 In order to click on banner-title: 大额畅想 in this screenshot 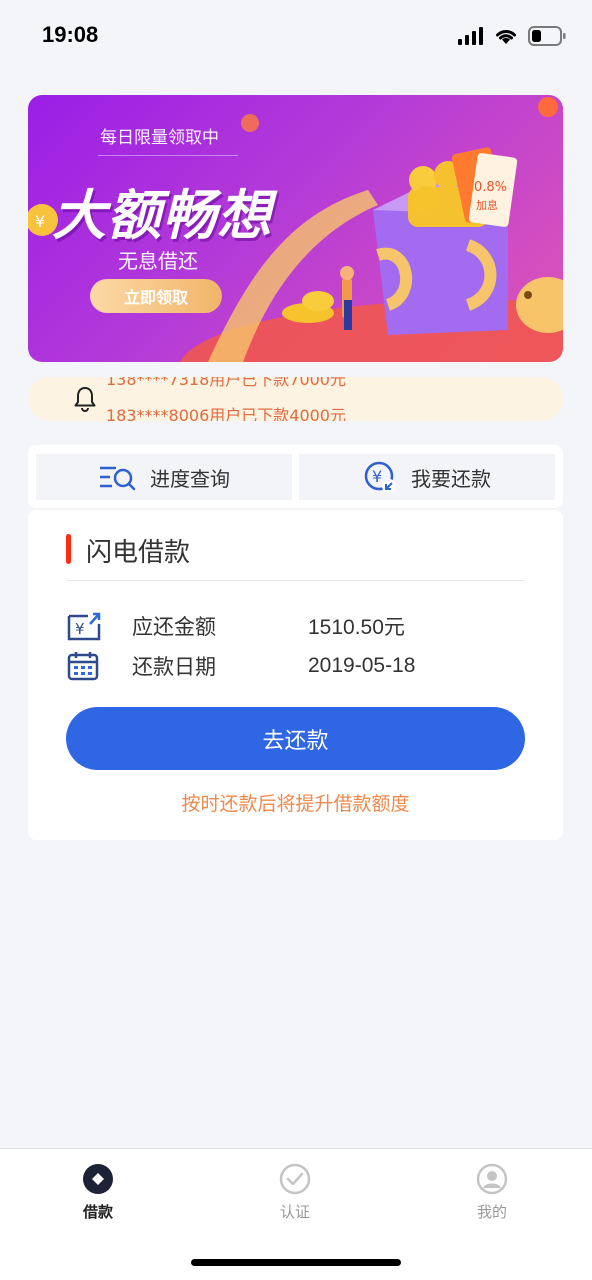, I will do `click(162, 215)`.